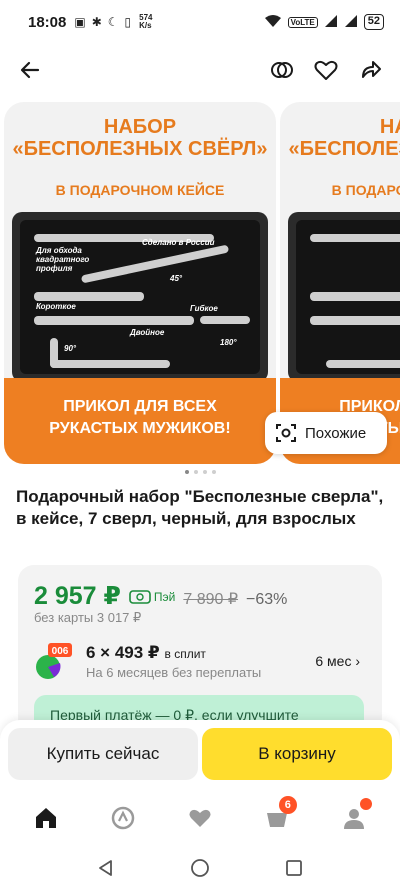 This screenshot has width=400, height=893. Describe the element at coordinates (297, 754) in the screenshot. I see `add-to-cart-button: В корзину` at that location.